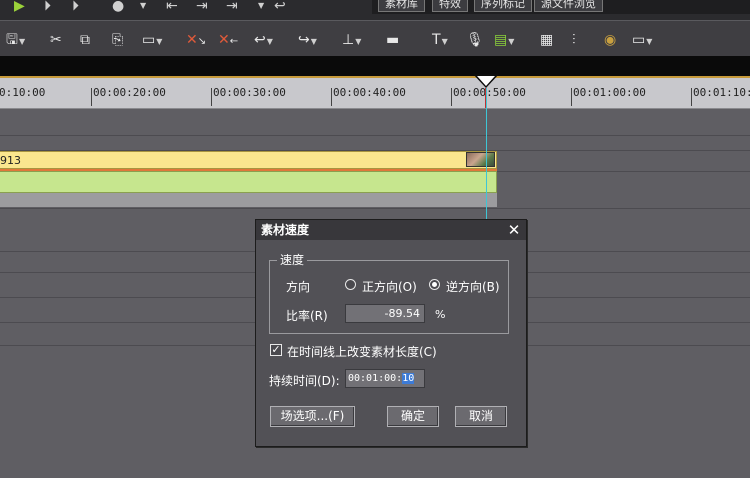  What do you see at coordinates (280, 6) in the screenshot?
I see `jump-icon: ↩` at bounding box center [280, 6].